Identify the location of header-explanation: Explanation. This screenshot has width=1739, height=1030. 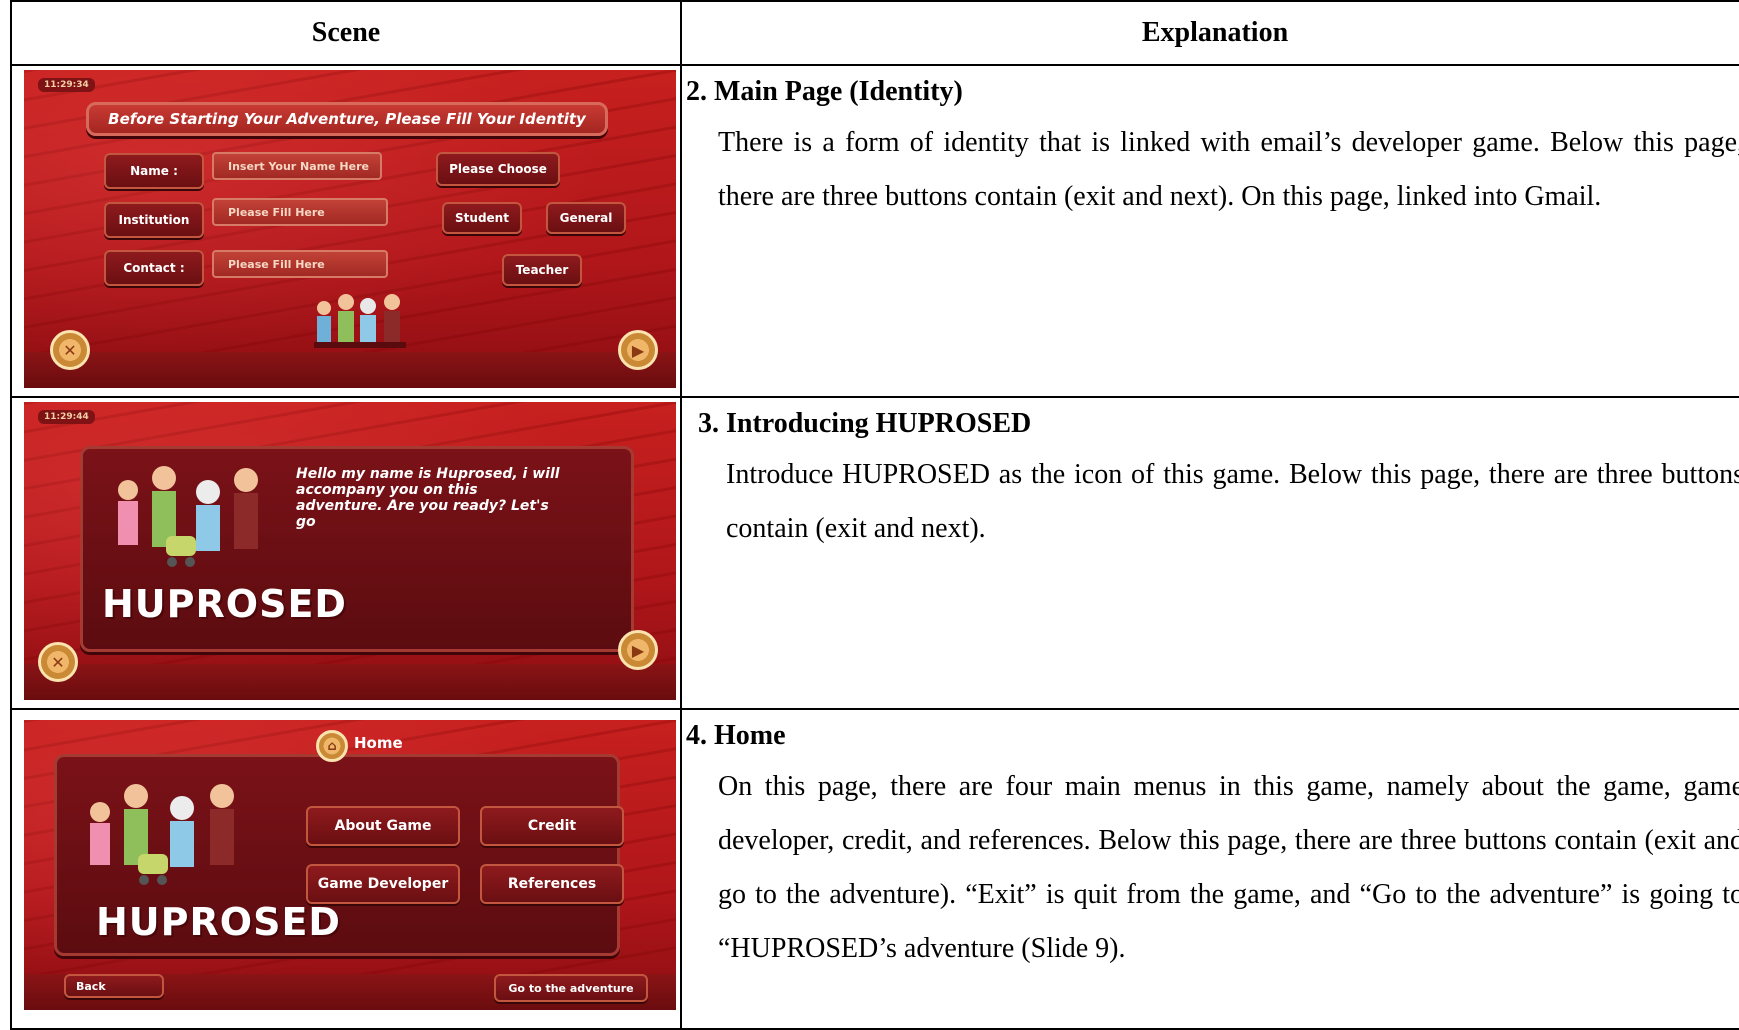
(1209, 33).